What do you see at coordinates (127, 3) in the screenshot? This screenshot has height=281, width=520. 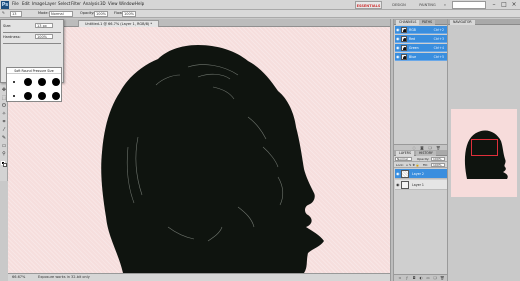 I see `menu-window: Window` at bounding box center [127, 3].